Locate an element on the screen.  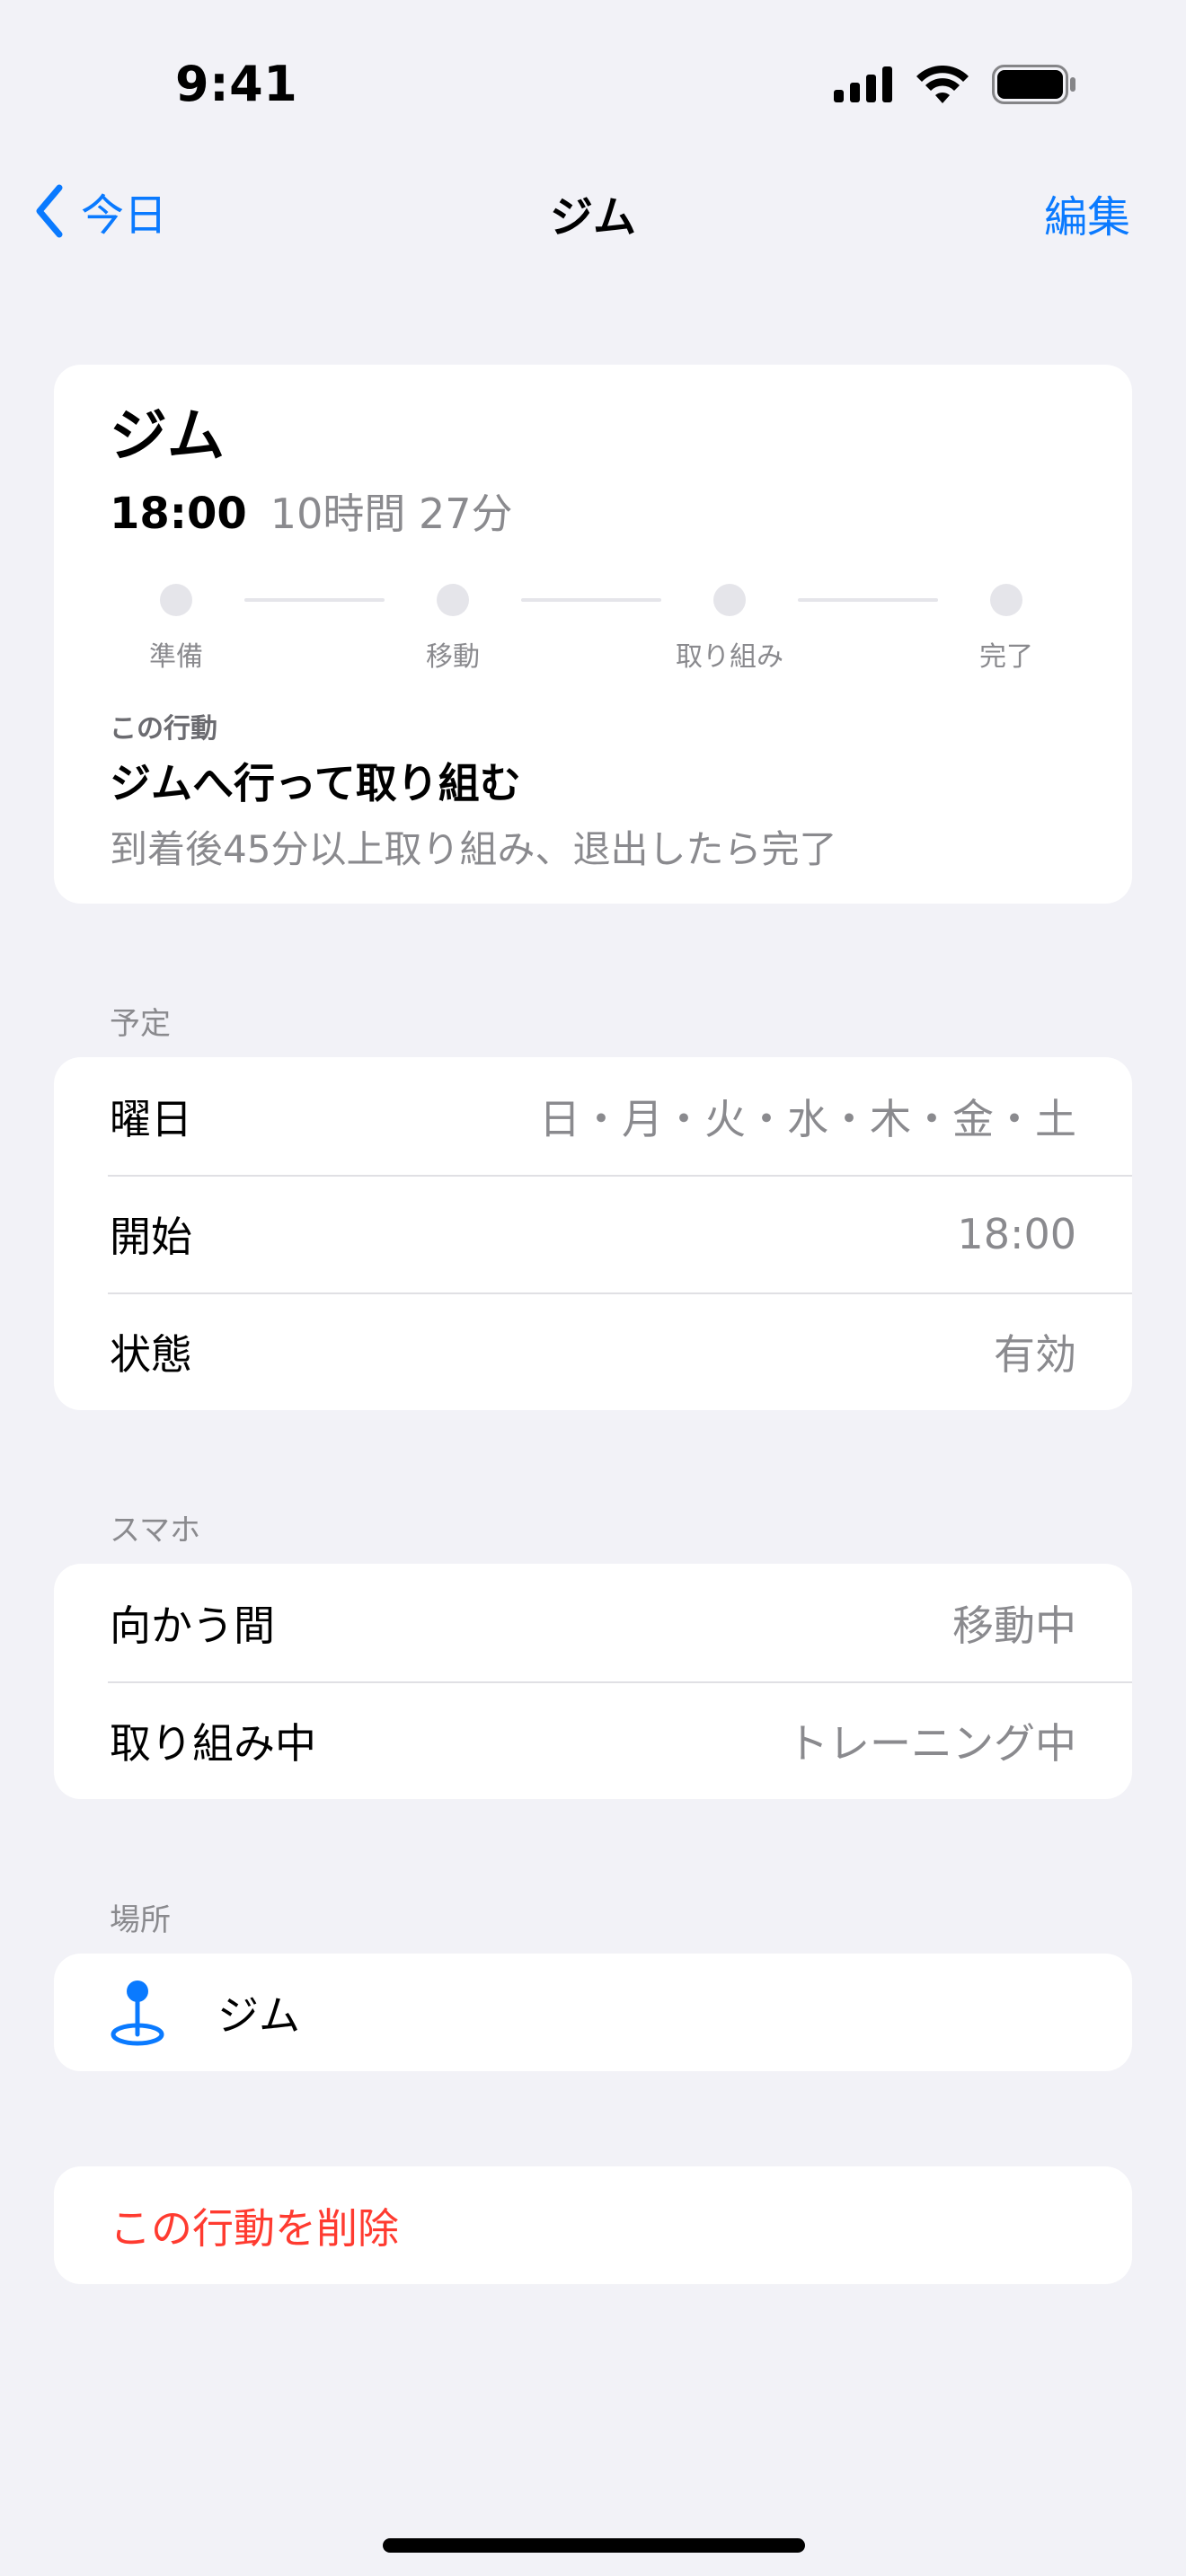
schedule-row-status: 状態 有効 is located at coordinates (593, 1351).